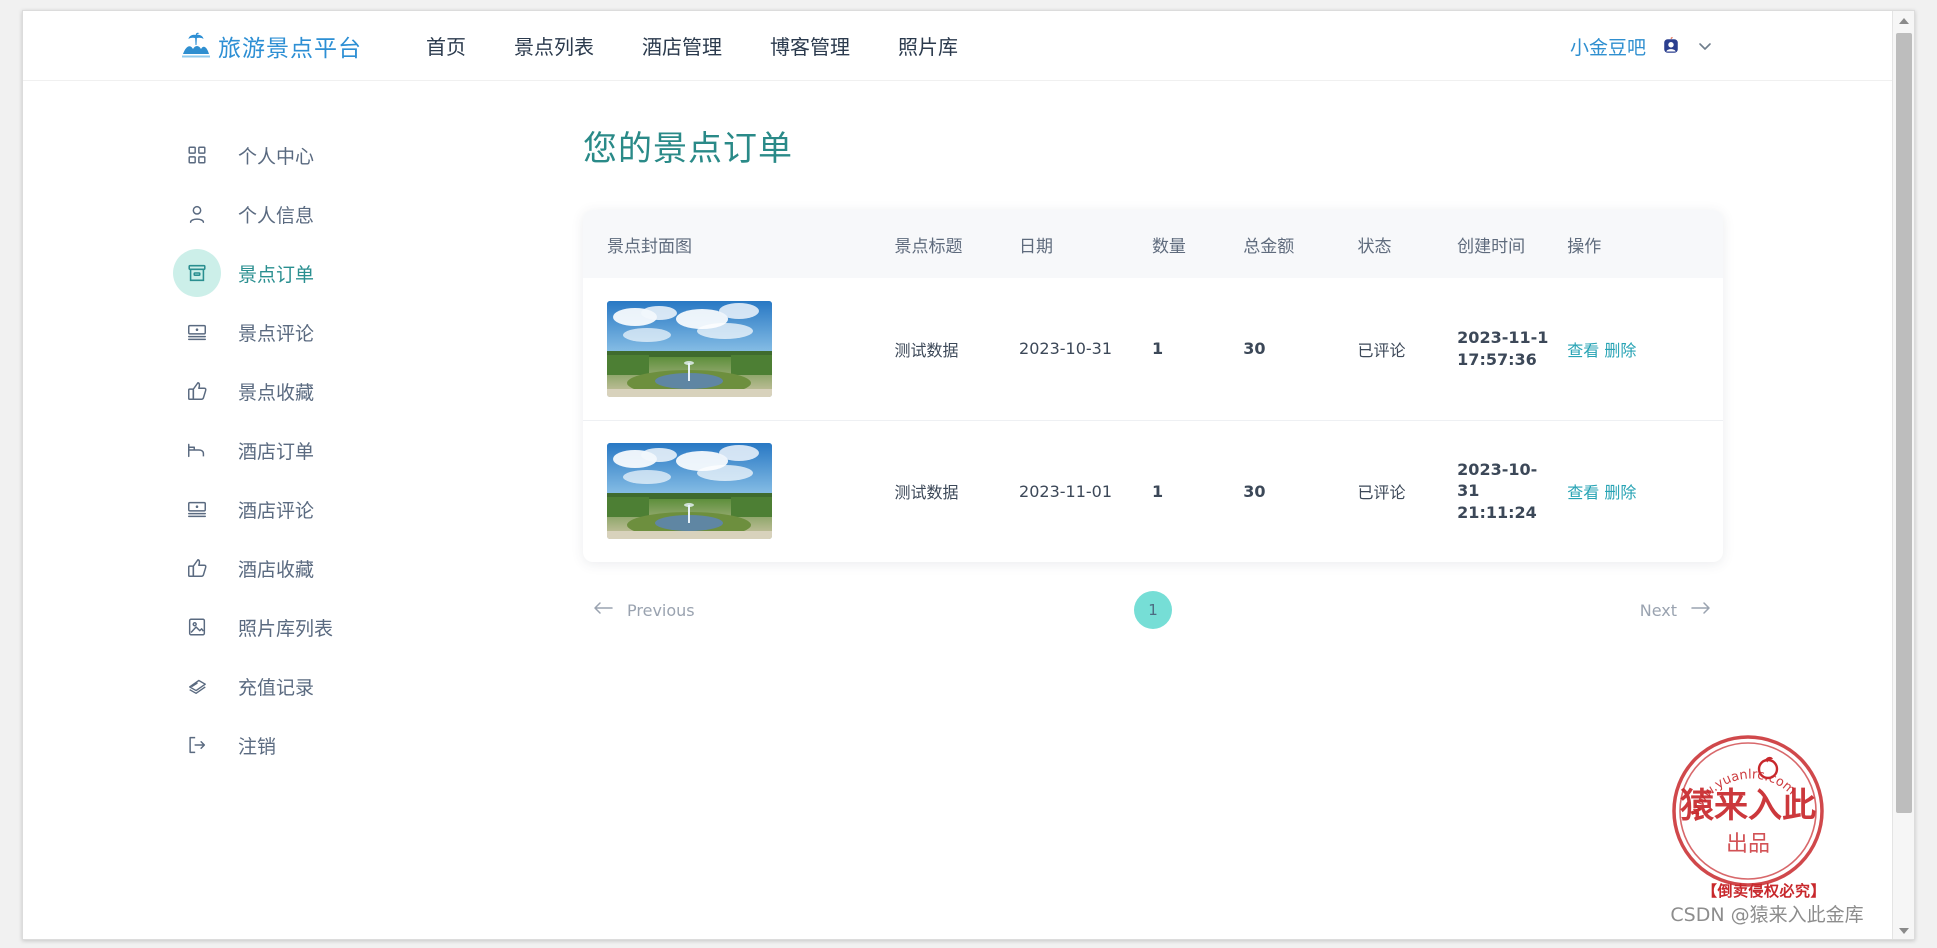  I want to click on sidebar-item-label: 酒店订单, so click(276, 451).